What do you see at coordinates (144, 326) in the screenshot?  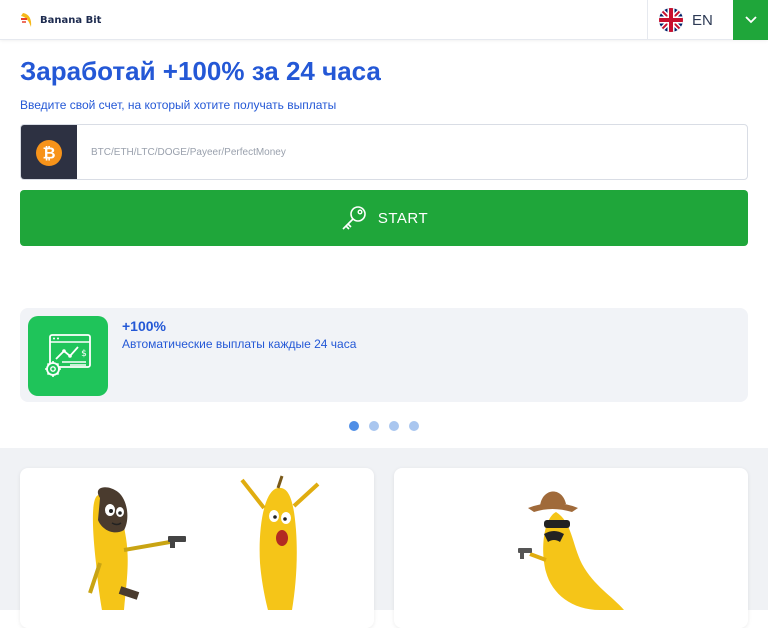 I see `feature-heading: +100%` at bounding box center [144, 326].